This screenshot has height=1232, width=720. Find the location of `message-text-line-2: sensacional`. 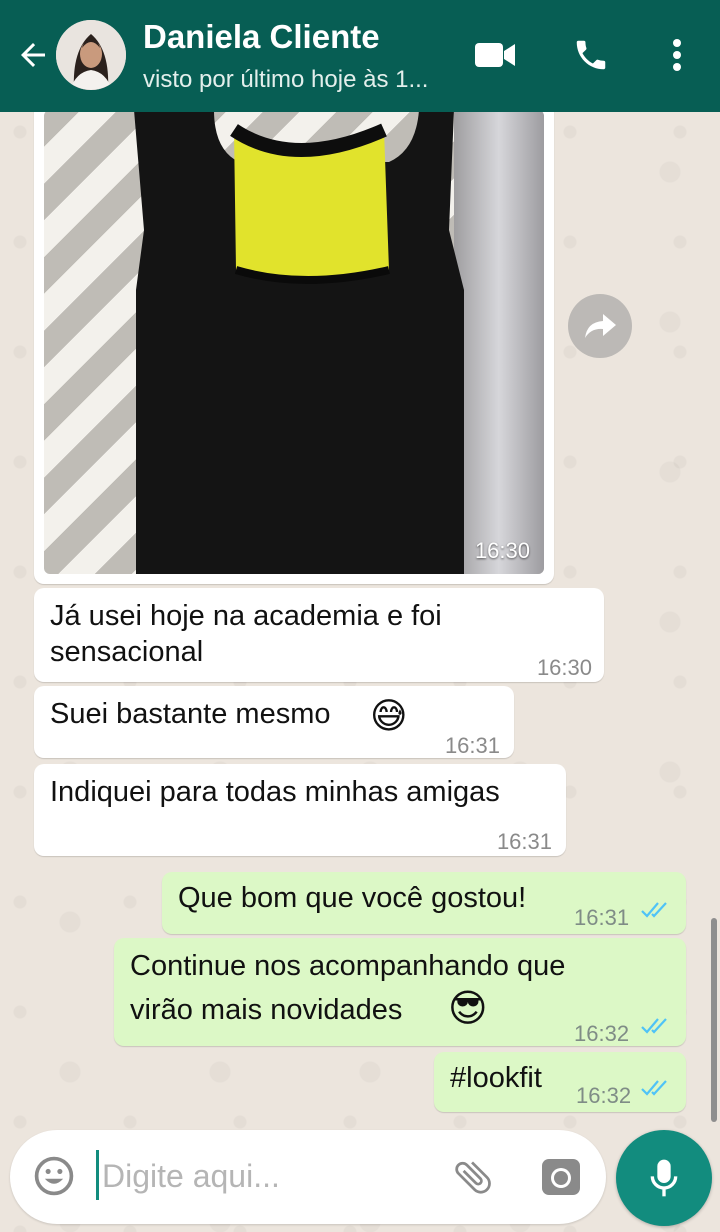

message-text-line-2: sensacional is located at coordinates (127, 652).